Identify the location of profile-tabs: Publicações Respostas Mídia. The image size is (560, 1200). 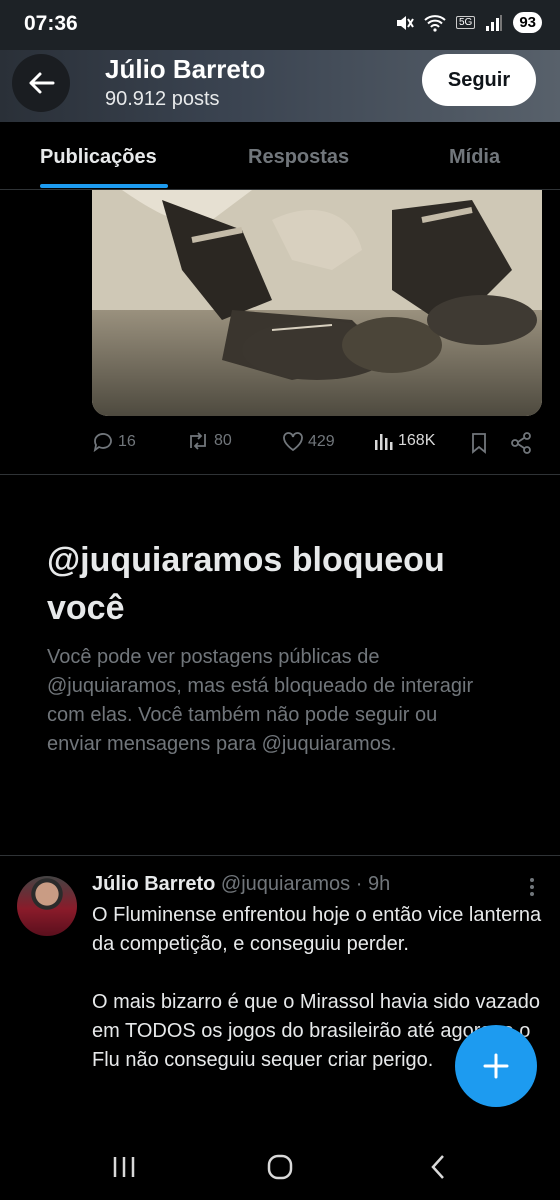
(280, 156).